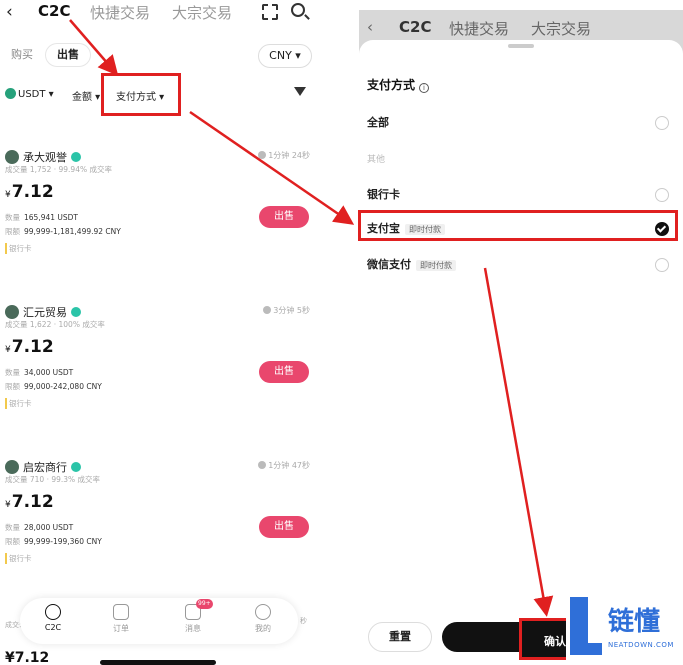  Describe the element at coordinates (518, 442) in the screenshot. I see `arrow-to-confirm` at that location.